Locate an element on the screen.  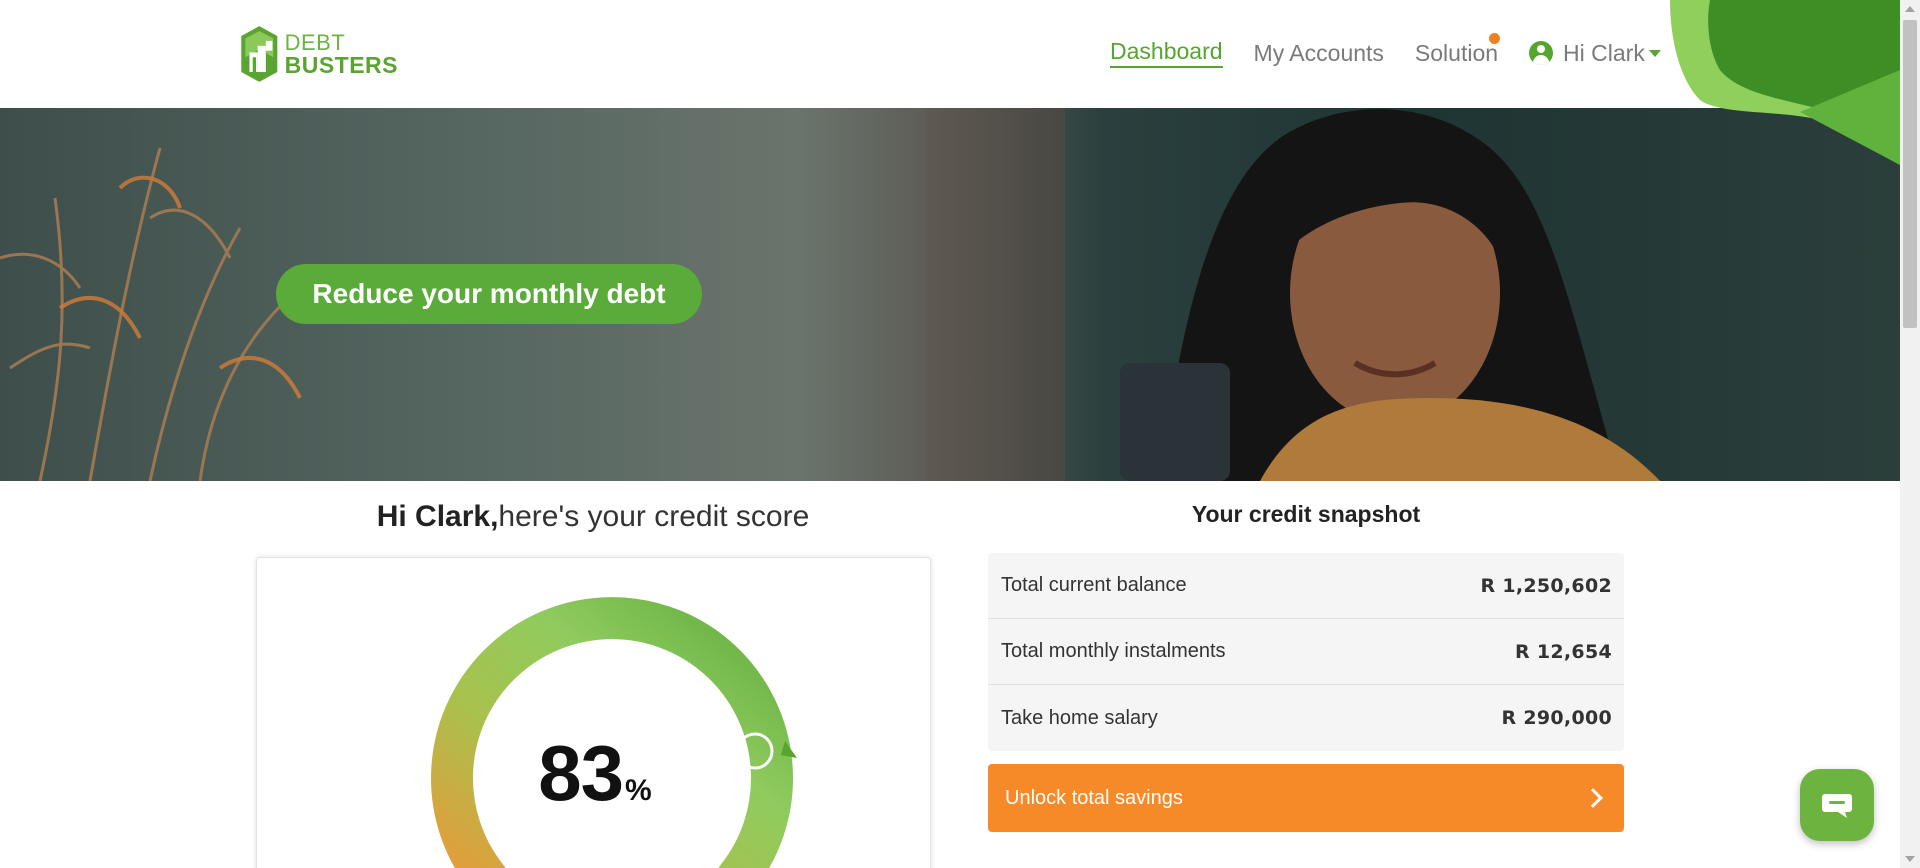
vertical-scrollbar is located at coordinates (1910, 434).